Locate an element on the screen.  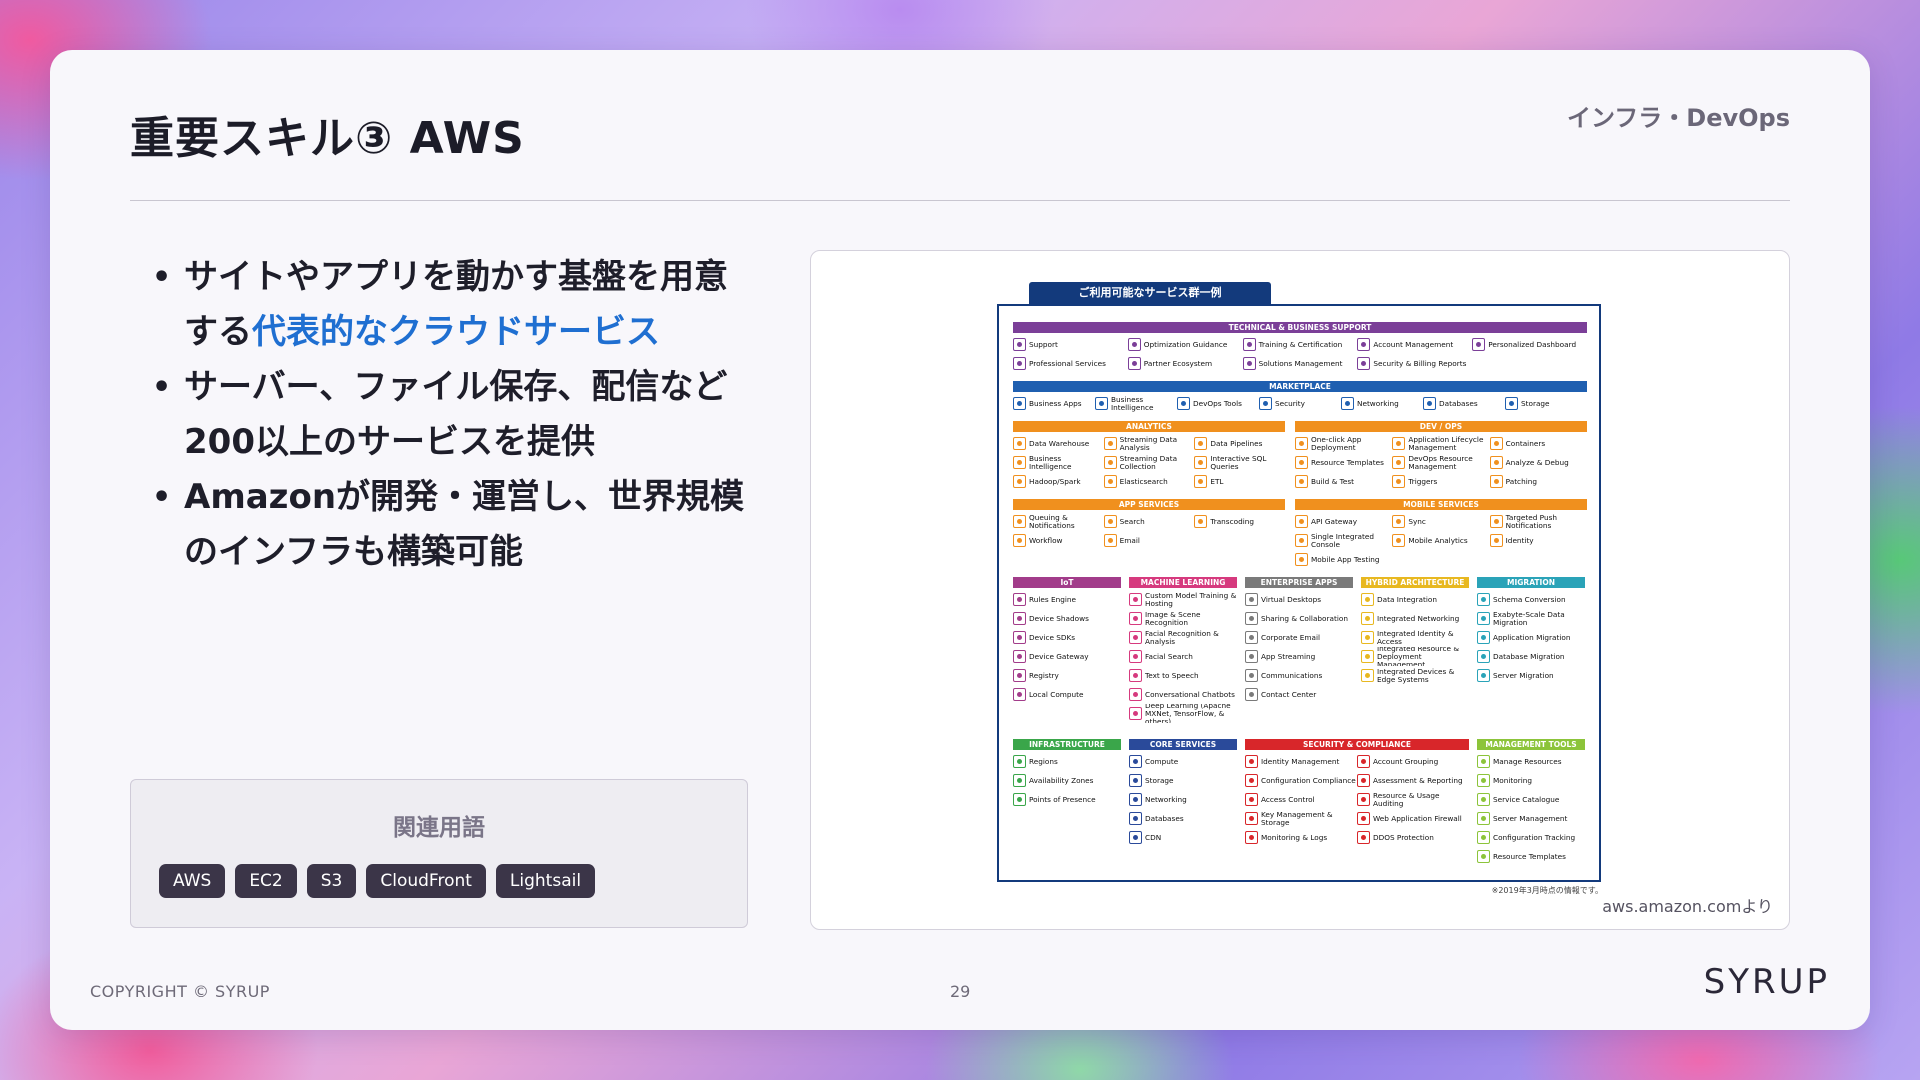
tag-aws: AWS is located at coordinates (192, 881).